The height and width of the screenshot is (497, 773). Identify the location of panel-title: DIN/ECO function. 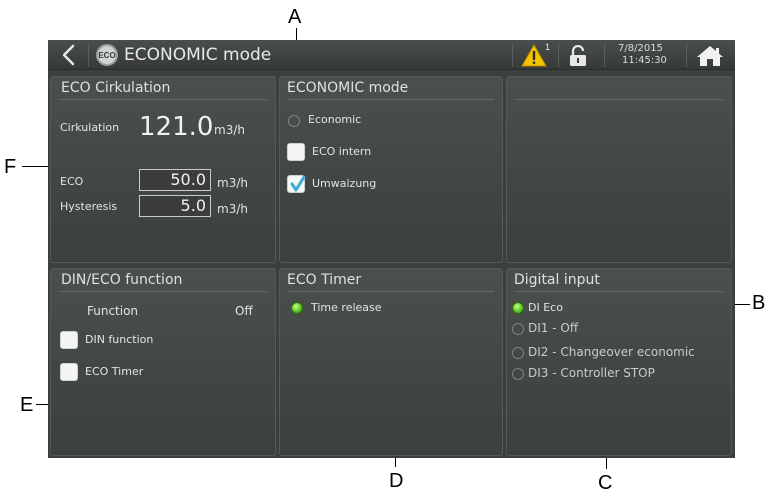
(122, 280).